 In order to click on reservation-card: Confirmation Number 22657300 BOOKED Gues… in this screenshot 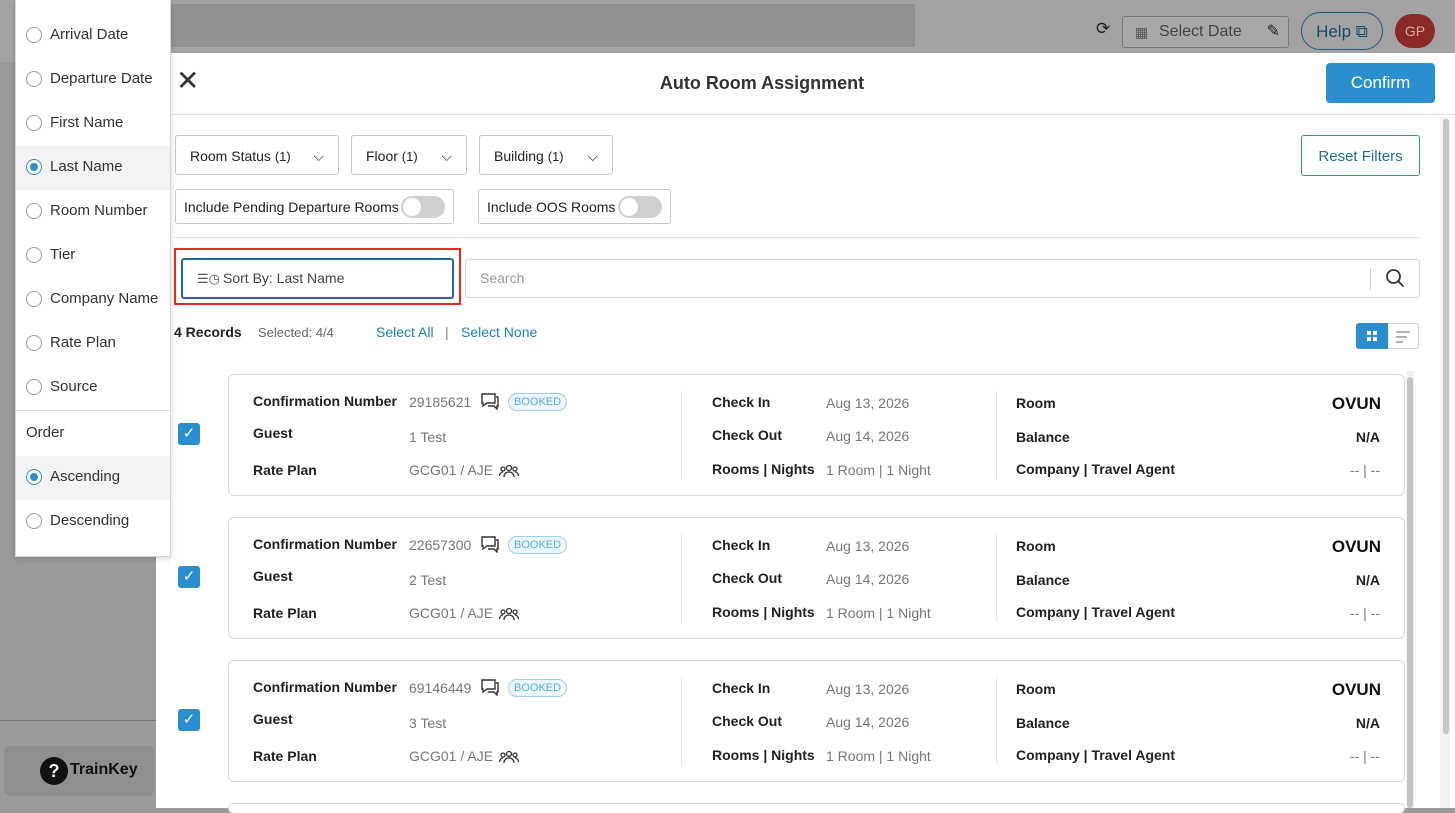, I will do `click(816, 578)`.